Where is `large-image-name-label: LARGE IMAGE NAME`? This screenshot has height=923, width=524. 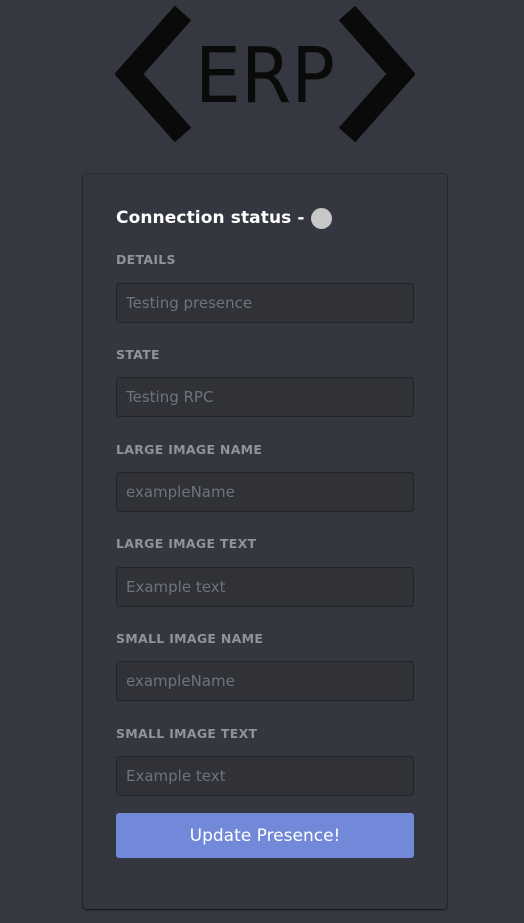 large-image-name-label: LARGE IMAGE NAME is located at coordinates (189, 449).